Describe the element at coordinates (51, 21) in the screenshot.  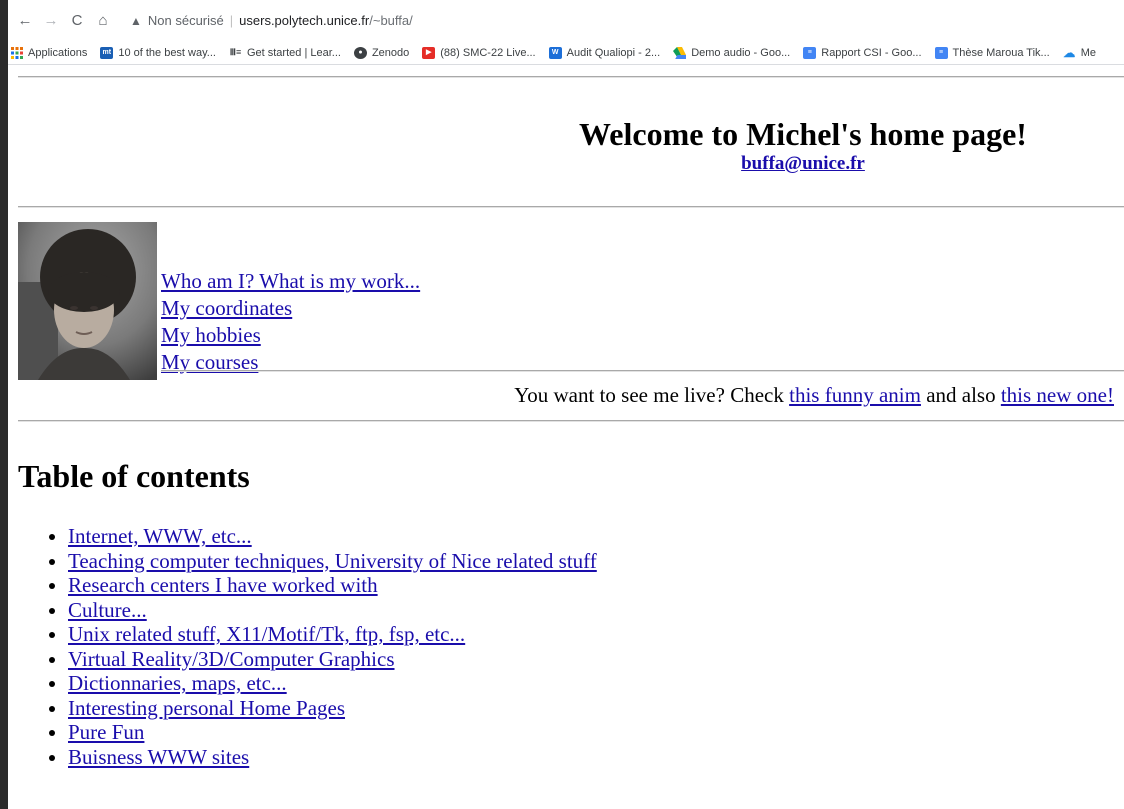
I see `forward-icon: →` at that location.